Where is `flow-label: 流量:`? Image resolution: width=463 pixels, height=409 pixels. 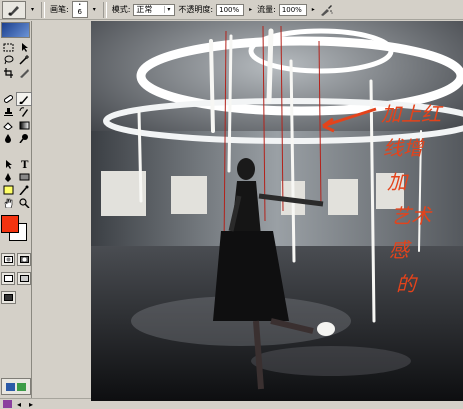
flow-label: 流量: is located at coordinates (266, 9).